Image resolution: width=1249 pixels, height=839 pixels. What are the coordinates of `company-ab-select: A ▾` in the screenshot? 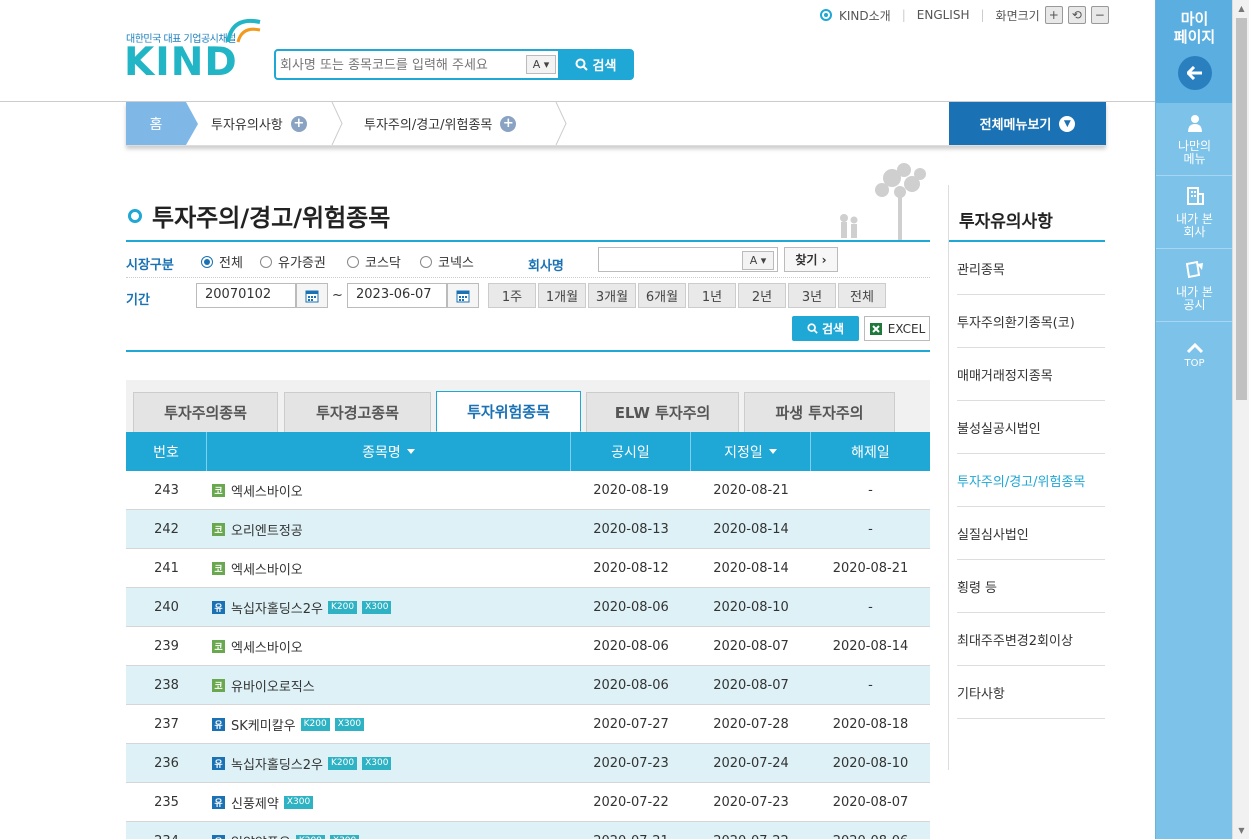 It's located at (758, 260).